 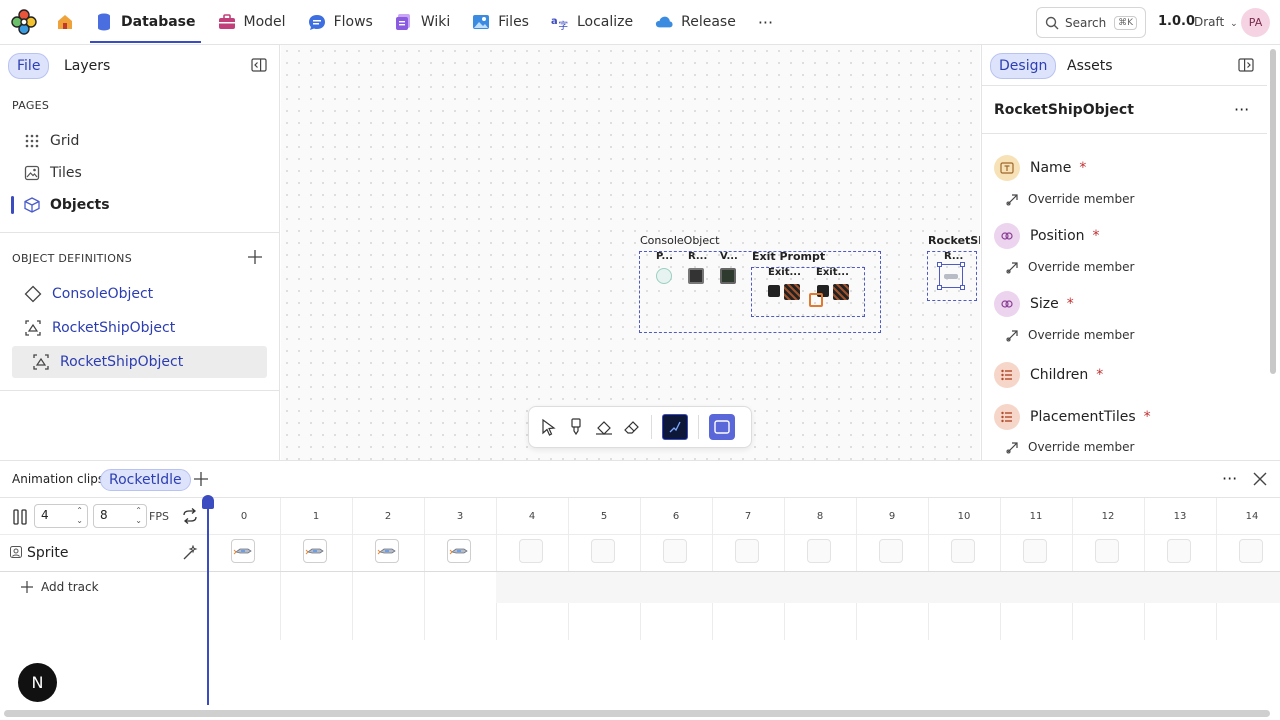 What do you see at coordinates (20, 517) in the screenshot?
I see `pause-icon` at bounding box center [20, 517].